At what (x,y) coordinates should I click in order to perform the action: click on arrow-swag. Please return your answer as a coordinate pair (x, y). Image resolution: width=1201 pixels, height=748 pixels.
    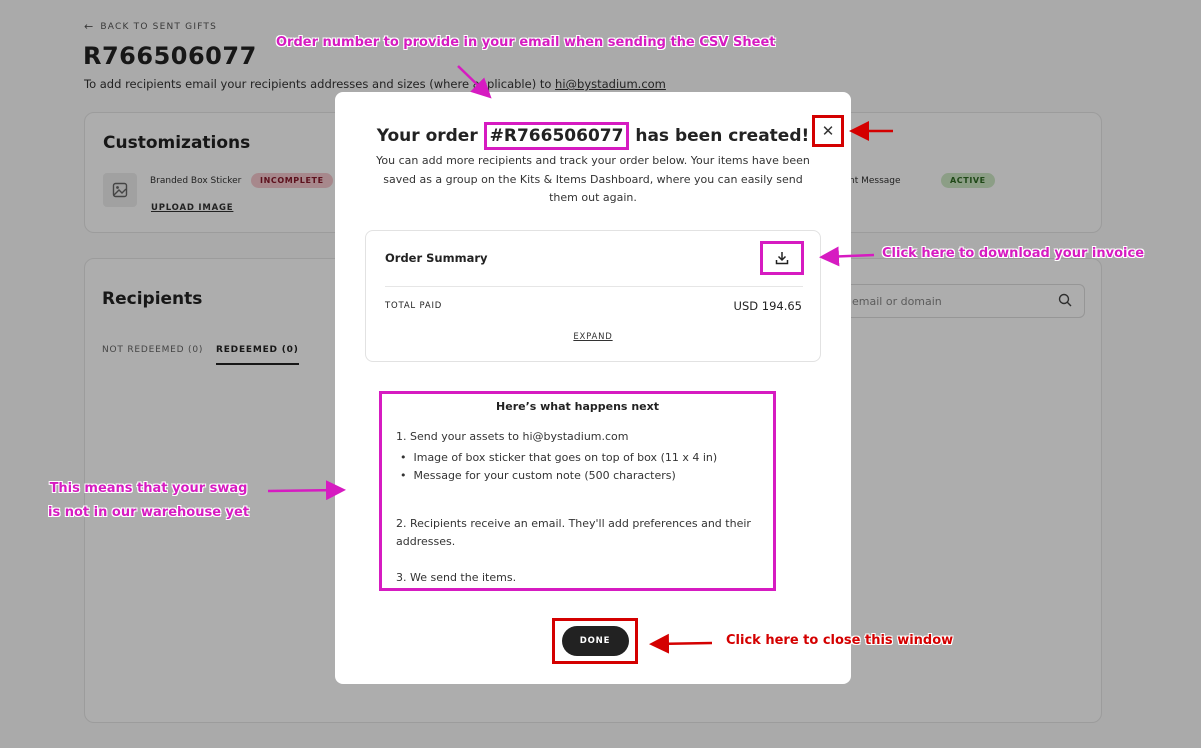
    Looking at the image, I should click on (306, 490).